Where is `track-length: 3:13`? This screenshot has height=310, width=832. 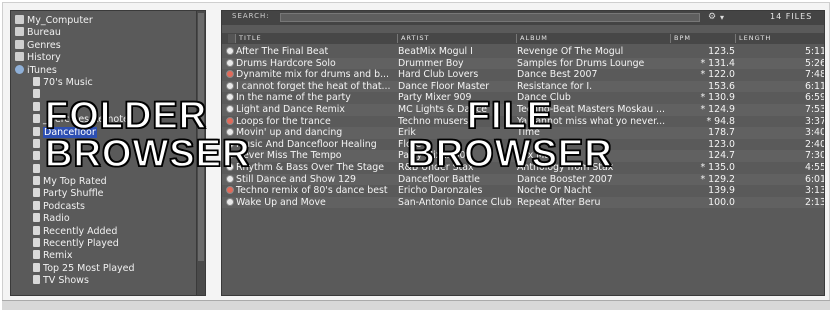 track-length: 3:13 is located at coordinates (814, 191).